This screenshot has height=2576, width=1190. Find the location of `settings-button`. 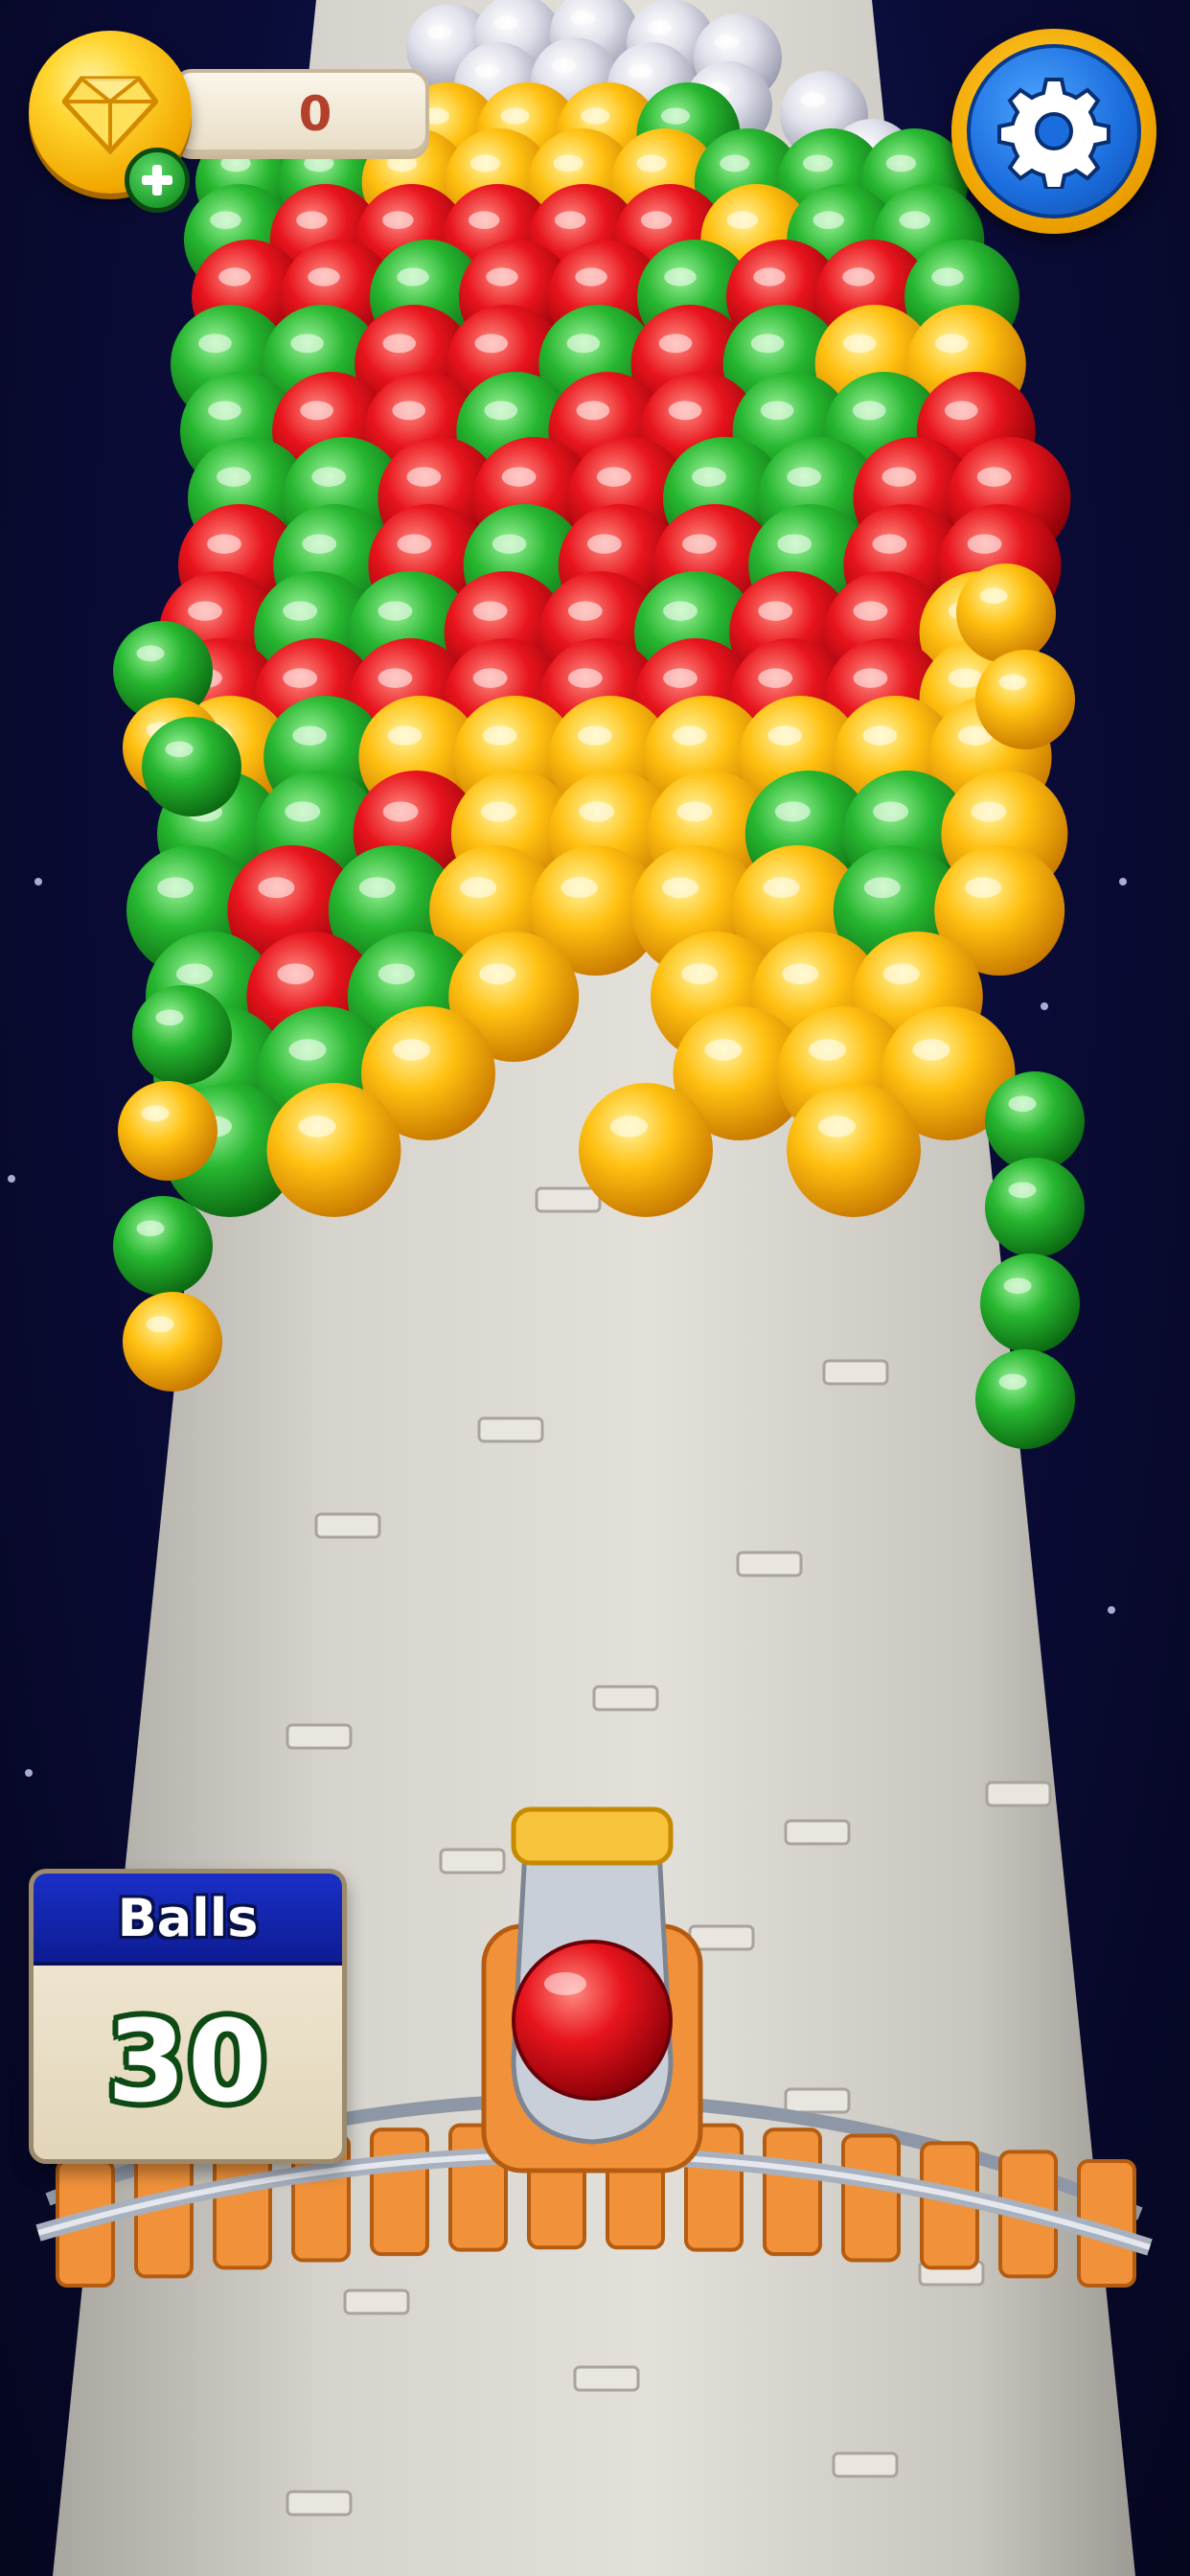

settings-button is located at coordinates (1053, 131).